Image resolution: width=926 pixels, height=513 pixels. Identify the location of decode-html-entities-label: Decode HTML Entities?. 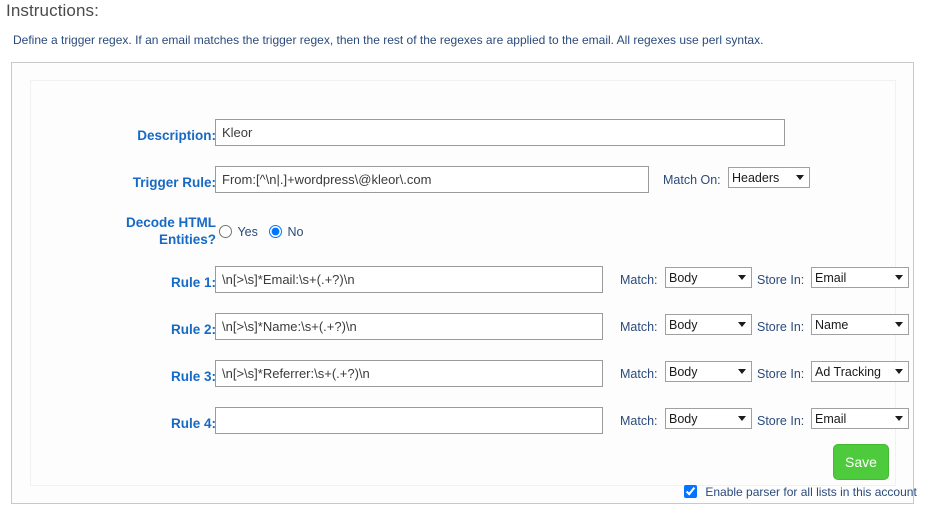
(153, 231).